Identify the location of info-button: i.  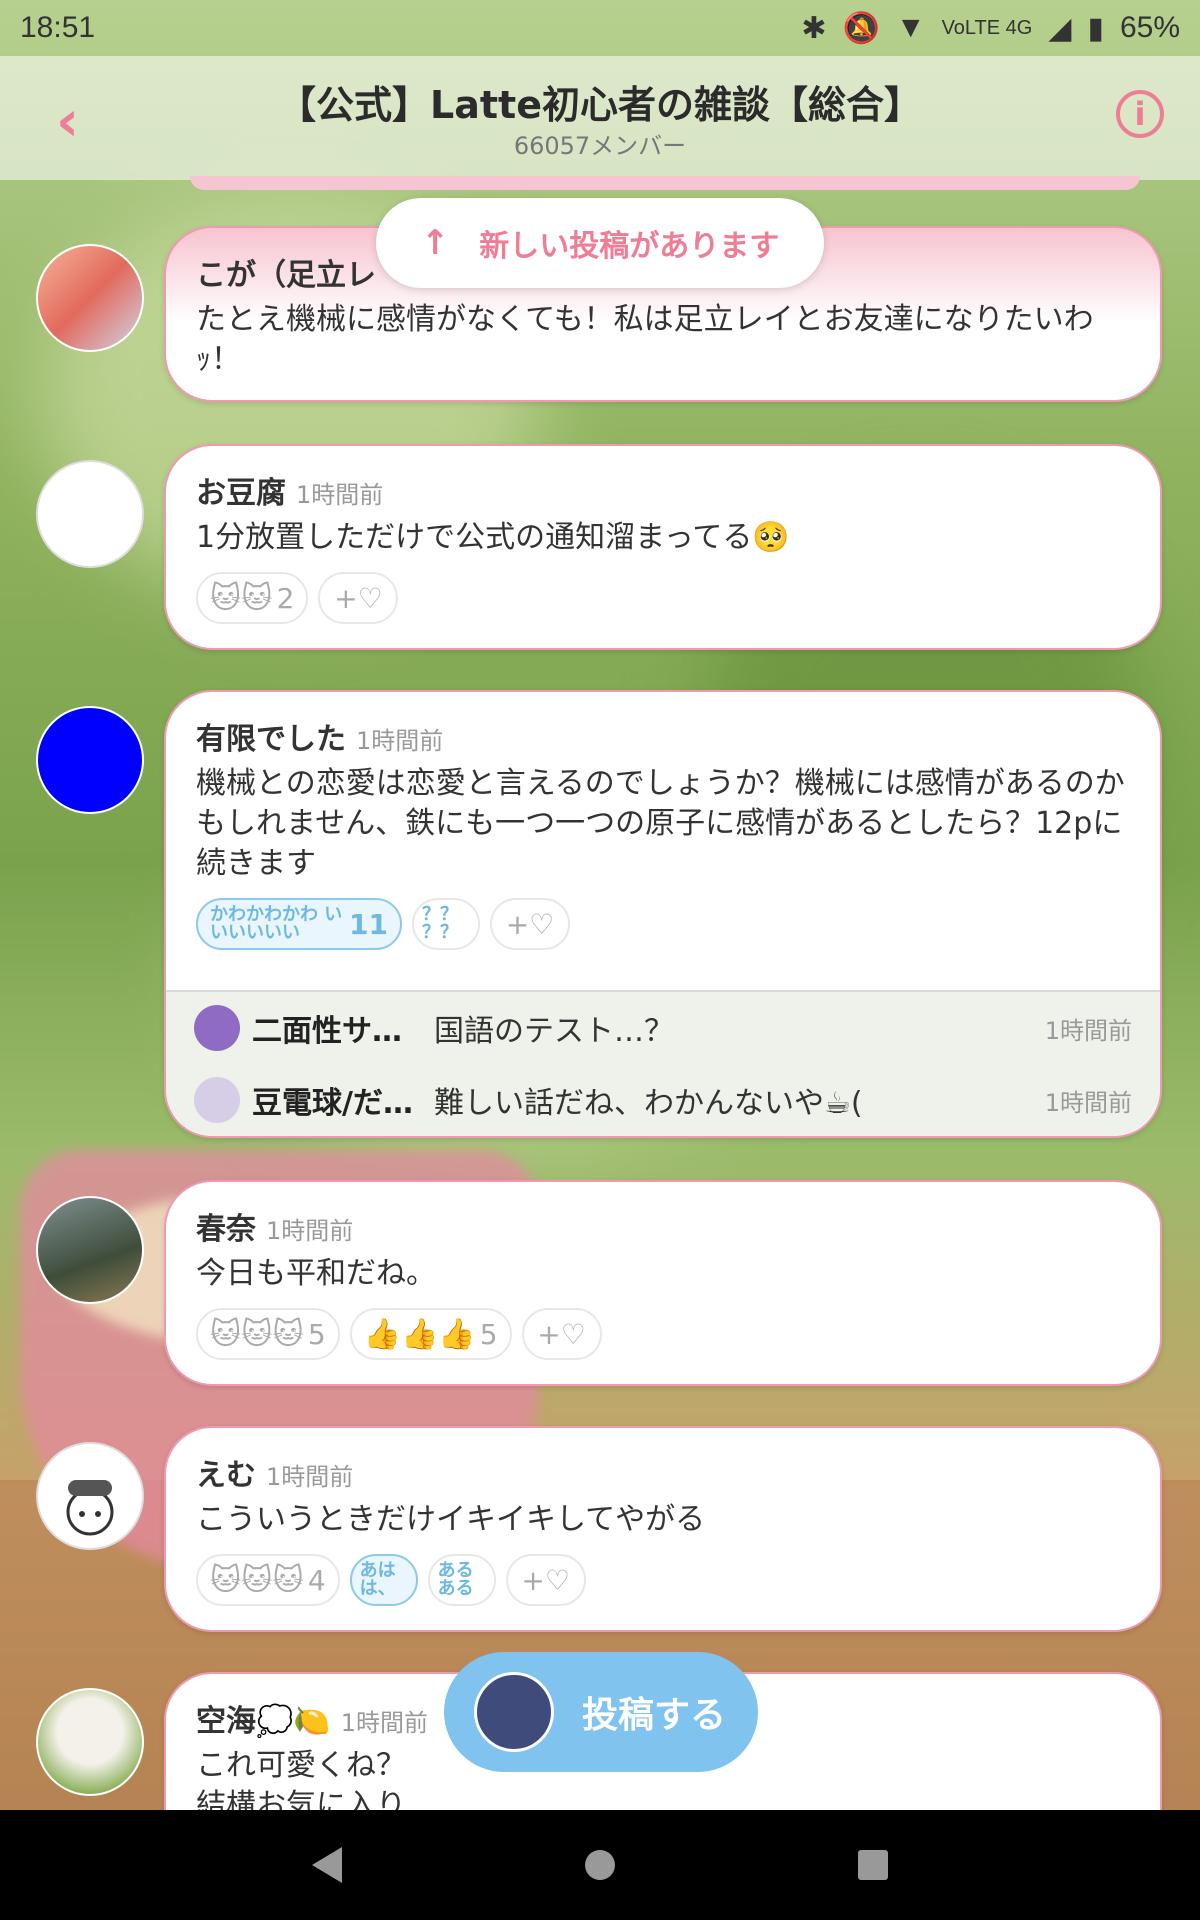
(1140, 114).